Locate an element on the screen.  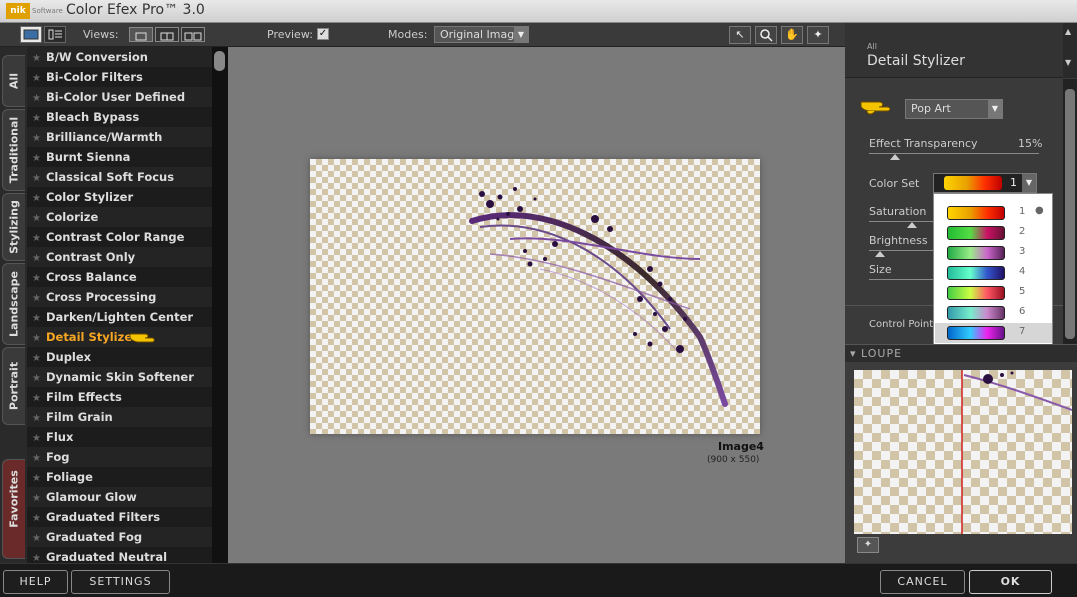
filter-item: ★ Graduated Fog is located at coordinates (119, 537).